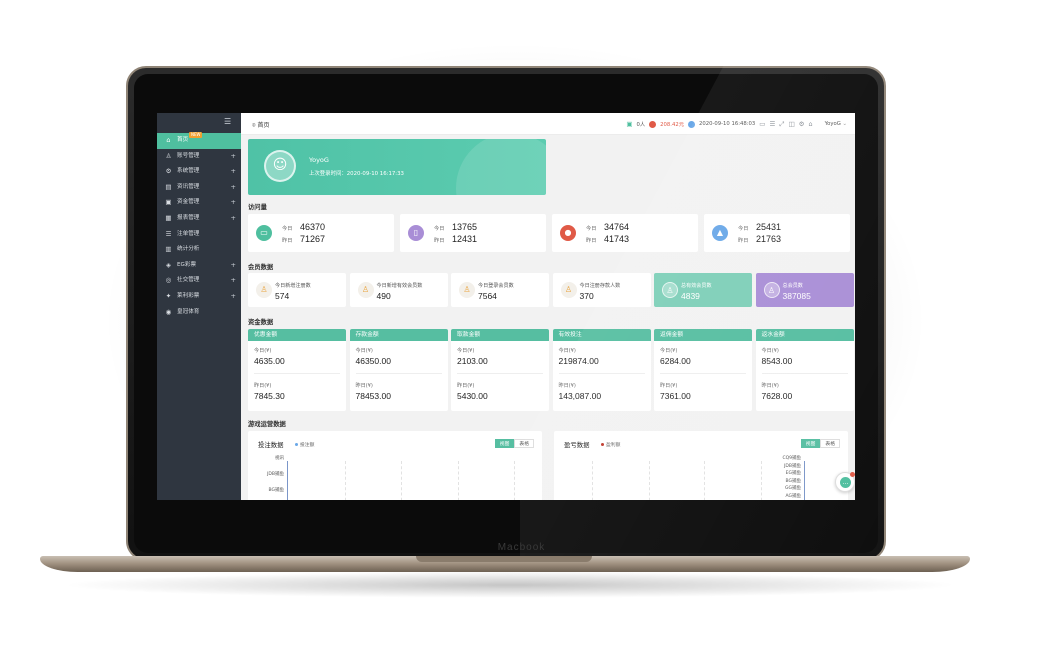 The width and height of the screenshot is (1043, 645). Describe the element at coordinates (199, 281) in the screenshot. I see `sidebar-item-9: ◎ 社交管理 +` at that location.